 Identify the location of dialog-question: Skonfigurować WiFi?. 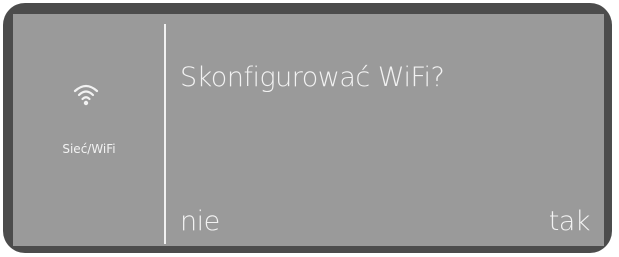
(312, 77).